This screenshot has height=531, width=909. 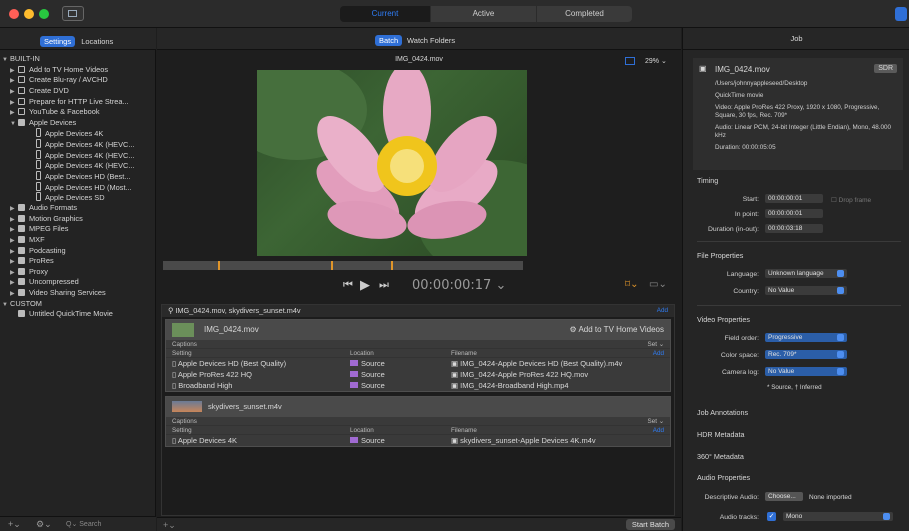 I want to click on tab-settings: Settings, so click(x=58, y=41).